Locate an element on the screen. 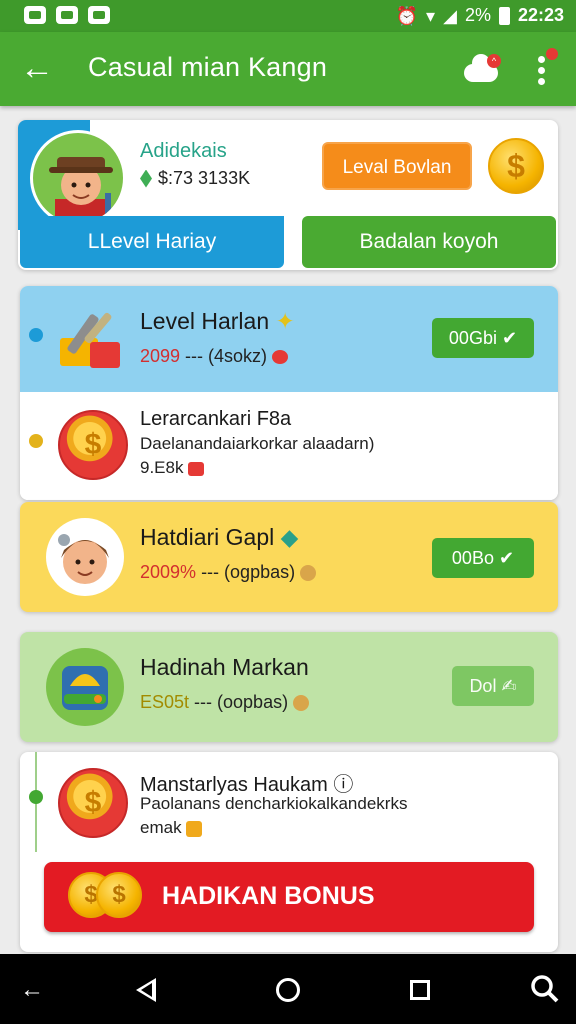 This screenshot has width=576, height=1024. badge-button: Badalan koyoh is located at coordinates (429, 242).